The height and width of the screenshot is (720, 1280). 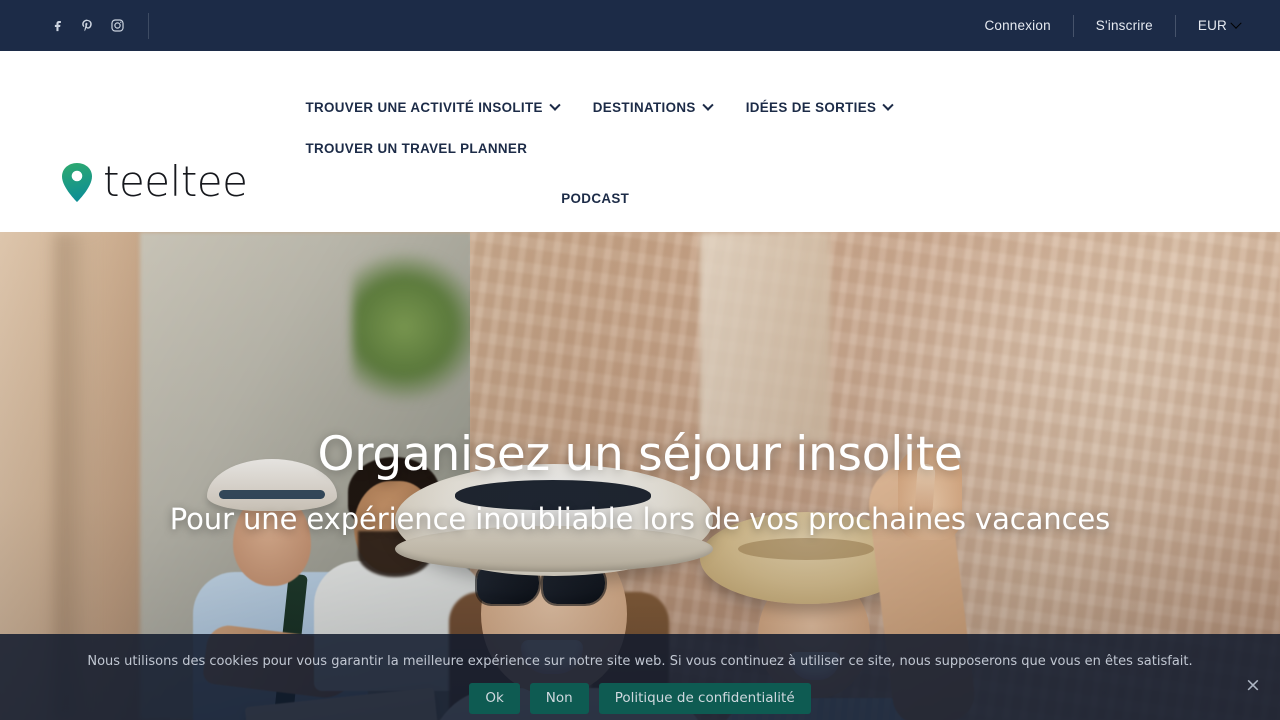 What do you see at coordinates (175, 181) in the screenshot?
I see `logo-text: teeltee` at bounding box center [175, 181].